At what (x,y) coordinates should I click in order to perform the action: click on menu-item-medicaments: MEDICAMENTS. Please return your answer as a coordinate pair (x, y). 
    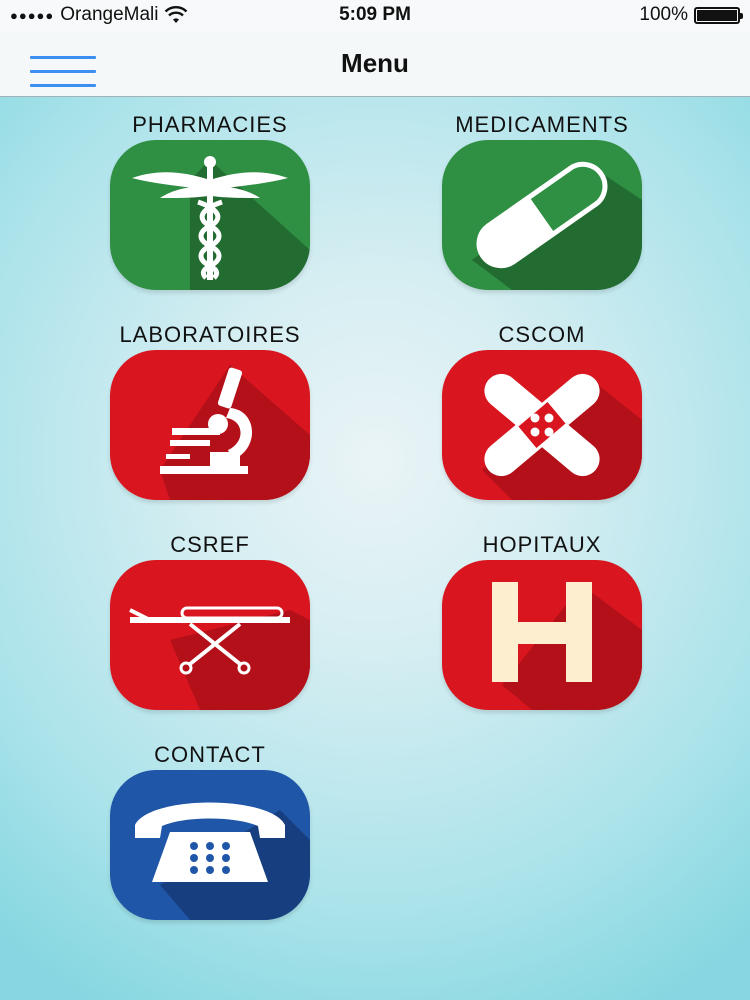
    Looking at the image, I should click on (542, 200).